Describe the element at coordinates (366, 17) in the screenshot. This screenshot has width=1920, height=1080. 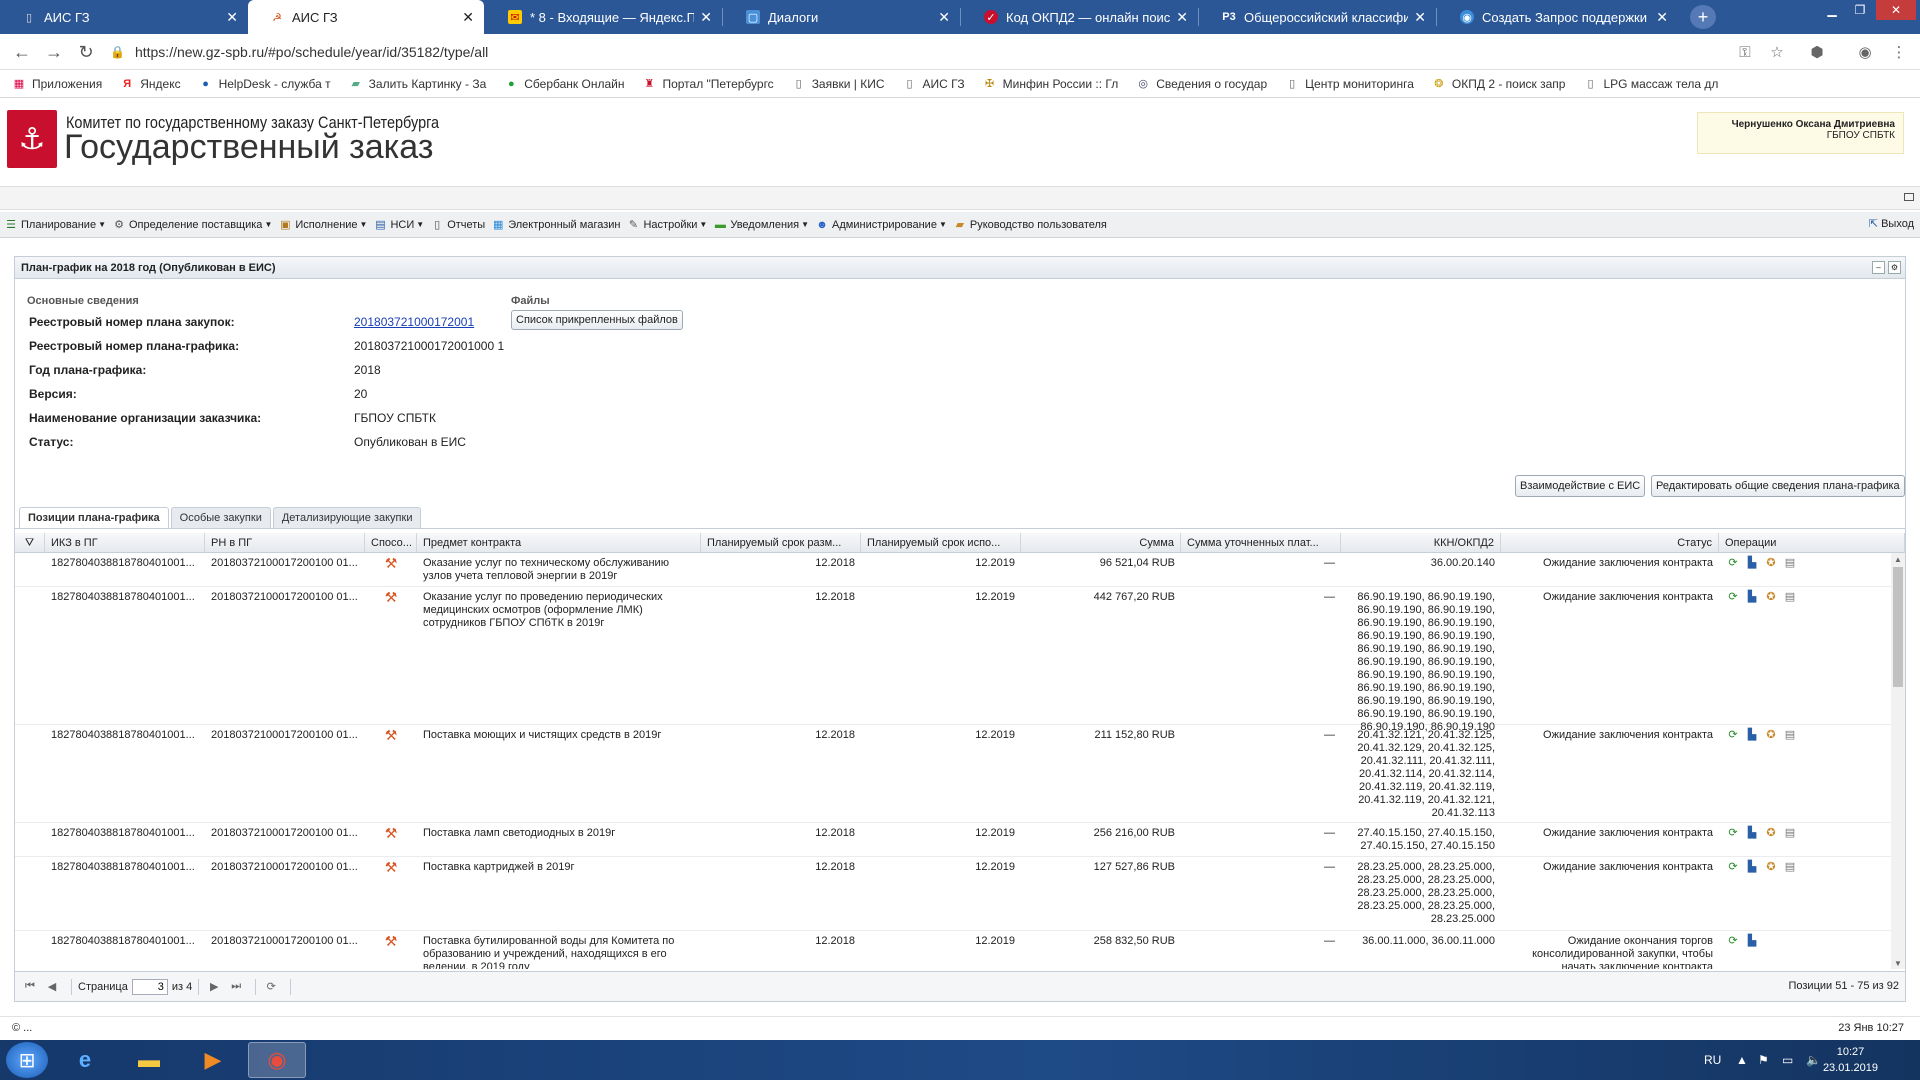
I see `browser-tab-active: ☭ АИС ГЗ ✕` at that location.